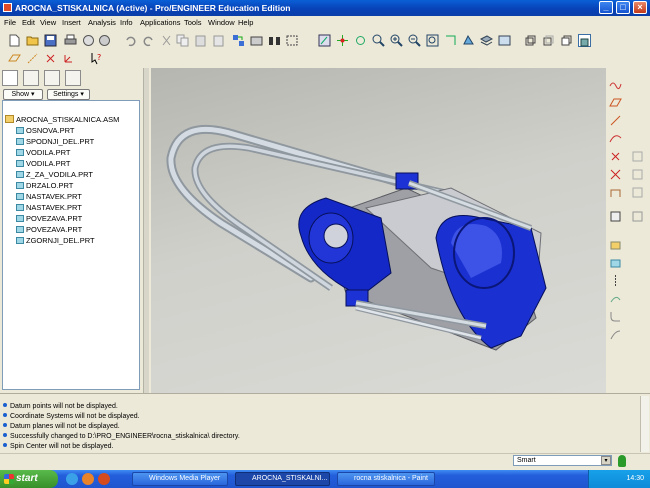 This screenshot has height=488, width=650. I want to click on menu-window: Window, so click(221, 23).